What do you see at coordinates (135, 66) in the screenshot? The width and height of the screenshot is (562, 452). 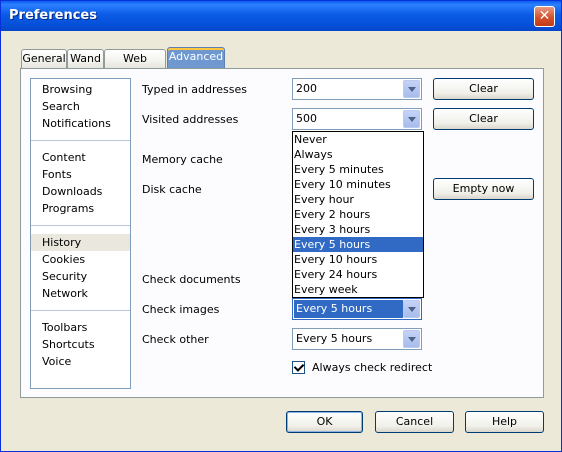 I see `tab-web-pages: Web pages` at bounding box center [135, 66].